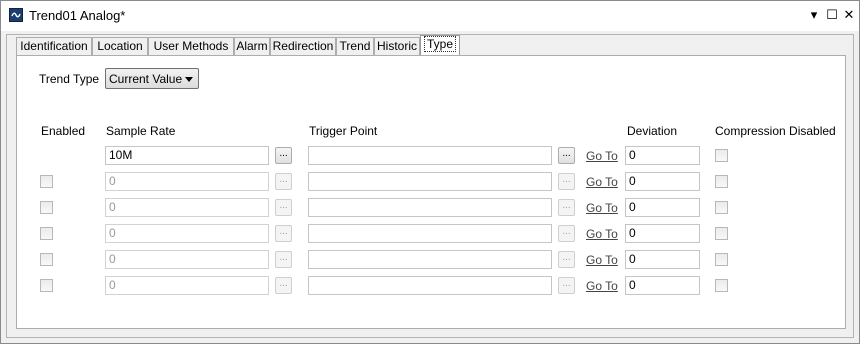 This screenshot has height=344, width=860. What do you see at coordinates (120, 46) in the screenshot?
I see `tab-location: Location` at bounding box center [120, 46].